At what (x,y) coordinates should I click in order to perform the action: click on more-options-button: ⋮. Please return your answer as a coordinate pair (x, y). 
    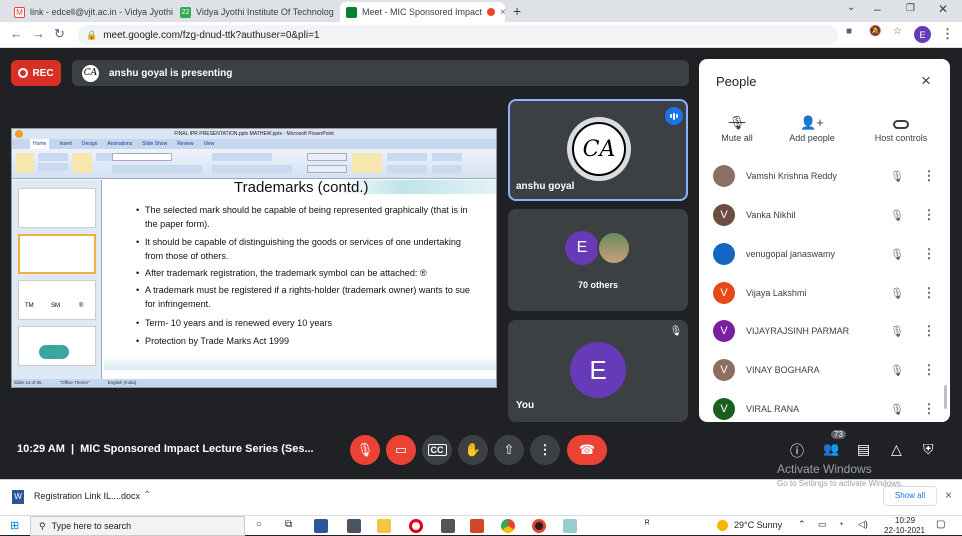
    Looking at the image, I should click on (545, 450).